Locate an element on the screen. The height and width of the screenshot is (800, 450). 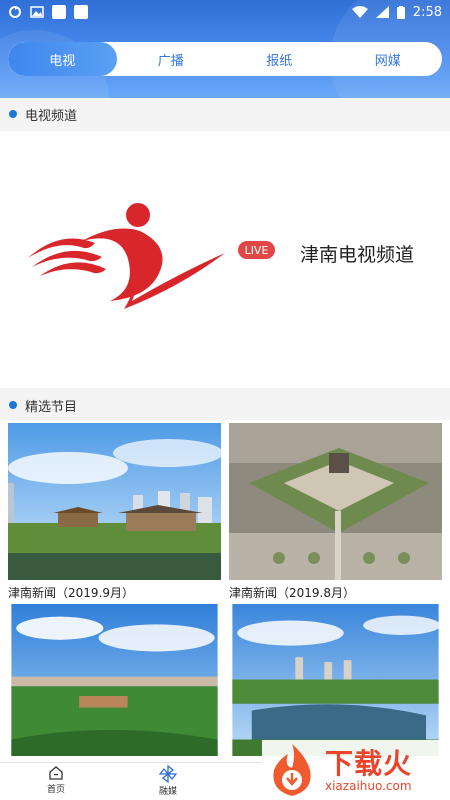
nav-label-home: 首页 is located at coordinates (55, 790).